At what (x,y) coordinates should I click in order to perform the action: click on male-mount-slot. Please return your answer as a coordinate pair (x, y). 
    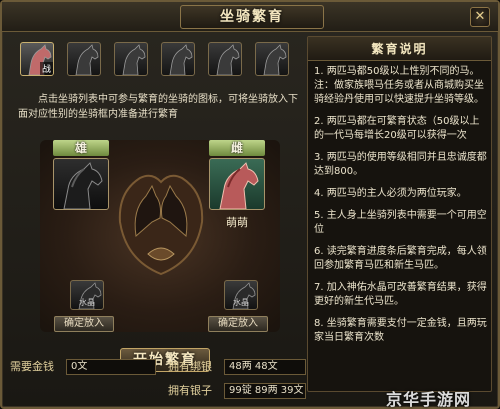
    Looking at the image, I should click on (81, 184).